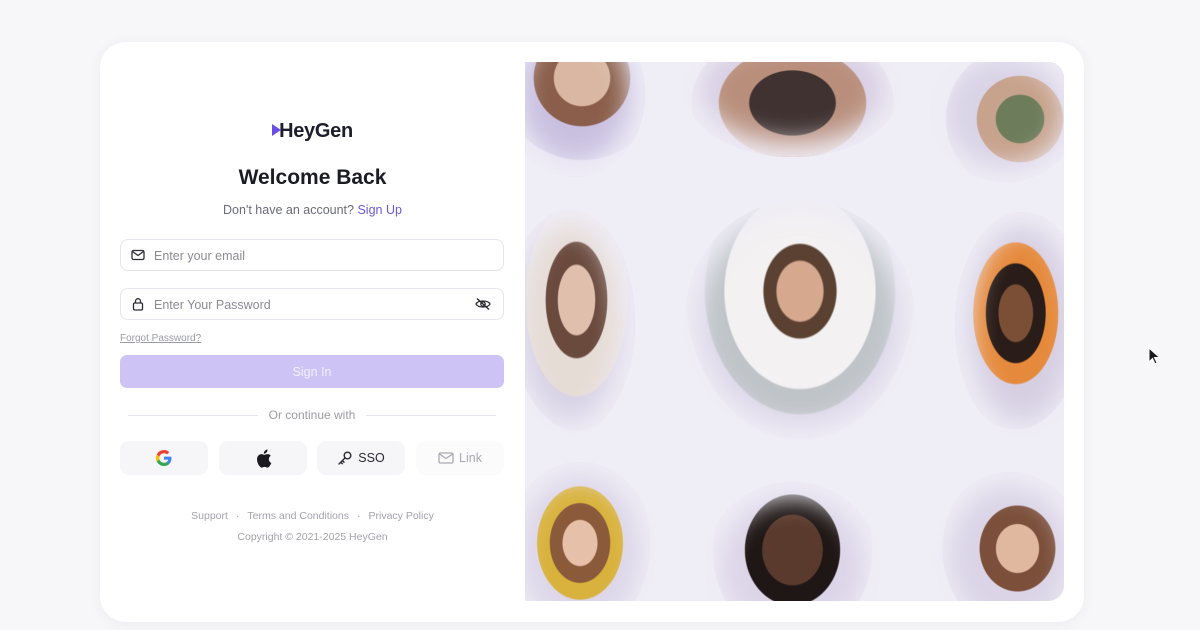 This screenshot has width=1200, height=630. Describe the element at coordinates (379, 210) in the screenshot. I see `sign-up-link: Sign Up` at that location.